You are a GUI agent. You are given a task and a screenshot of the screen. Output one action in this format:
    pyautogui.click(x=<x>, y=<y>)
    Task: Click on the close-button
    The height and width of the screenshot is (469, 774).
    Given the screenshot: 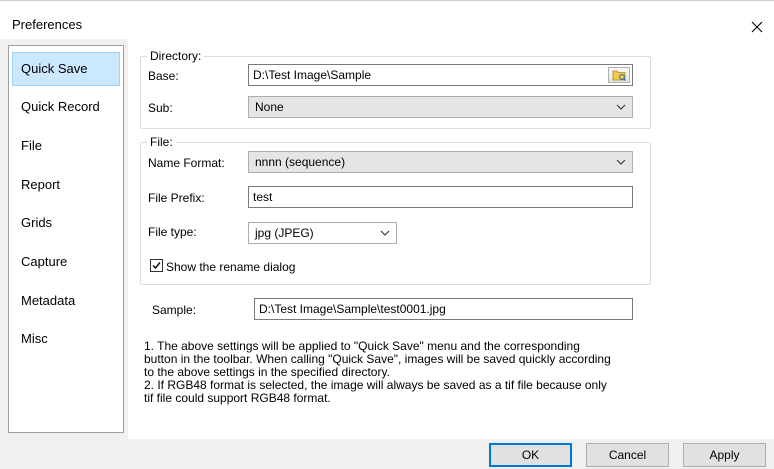 What is the action you would take?
    pyautogui.click(x=757, y=27)
    